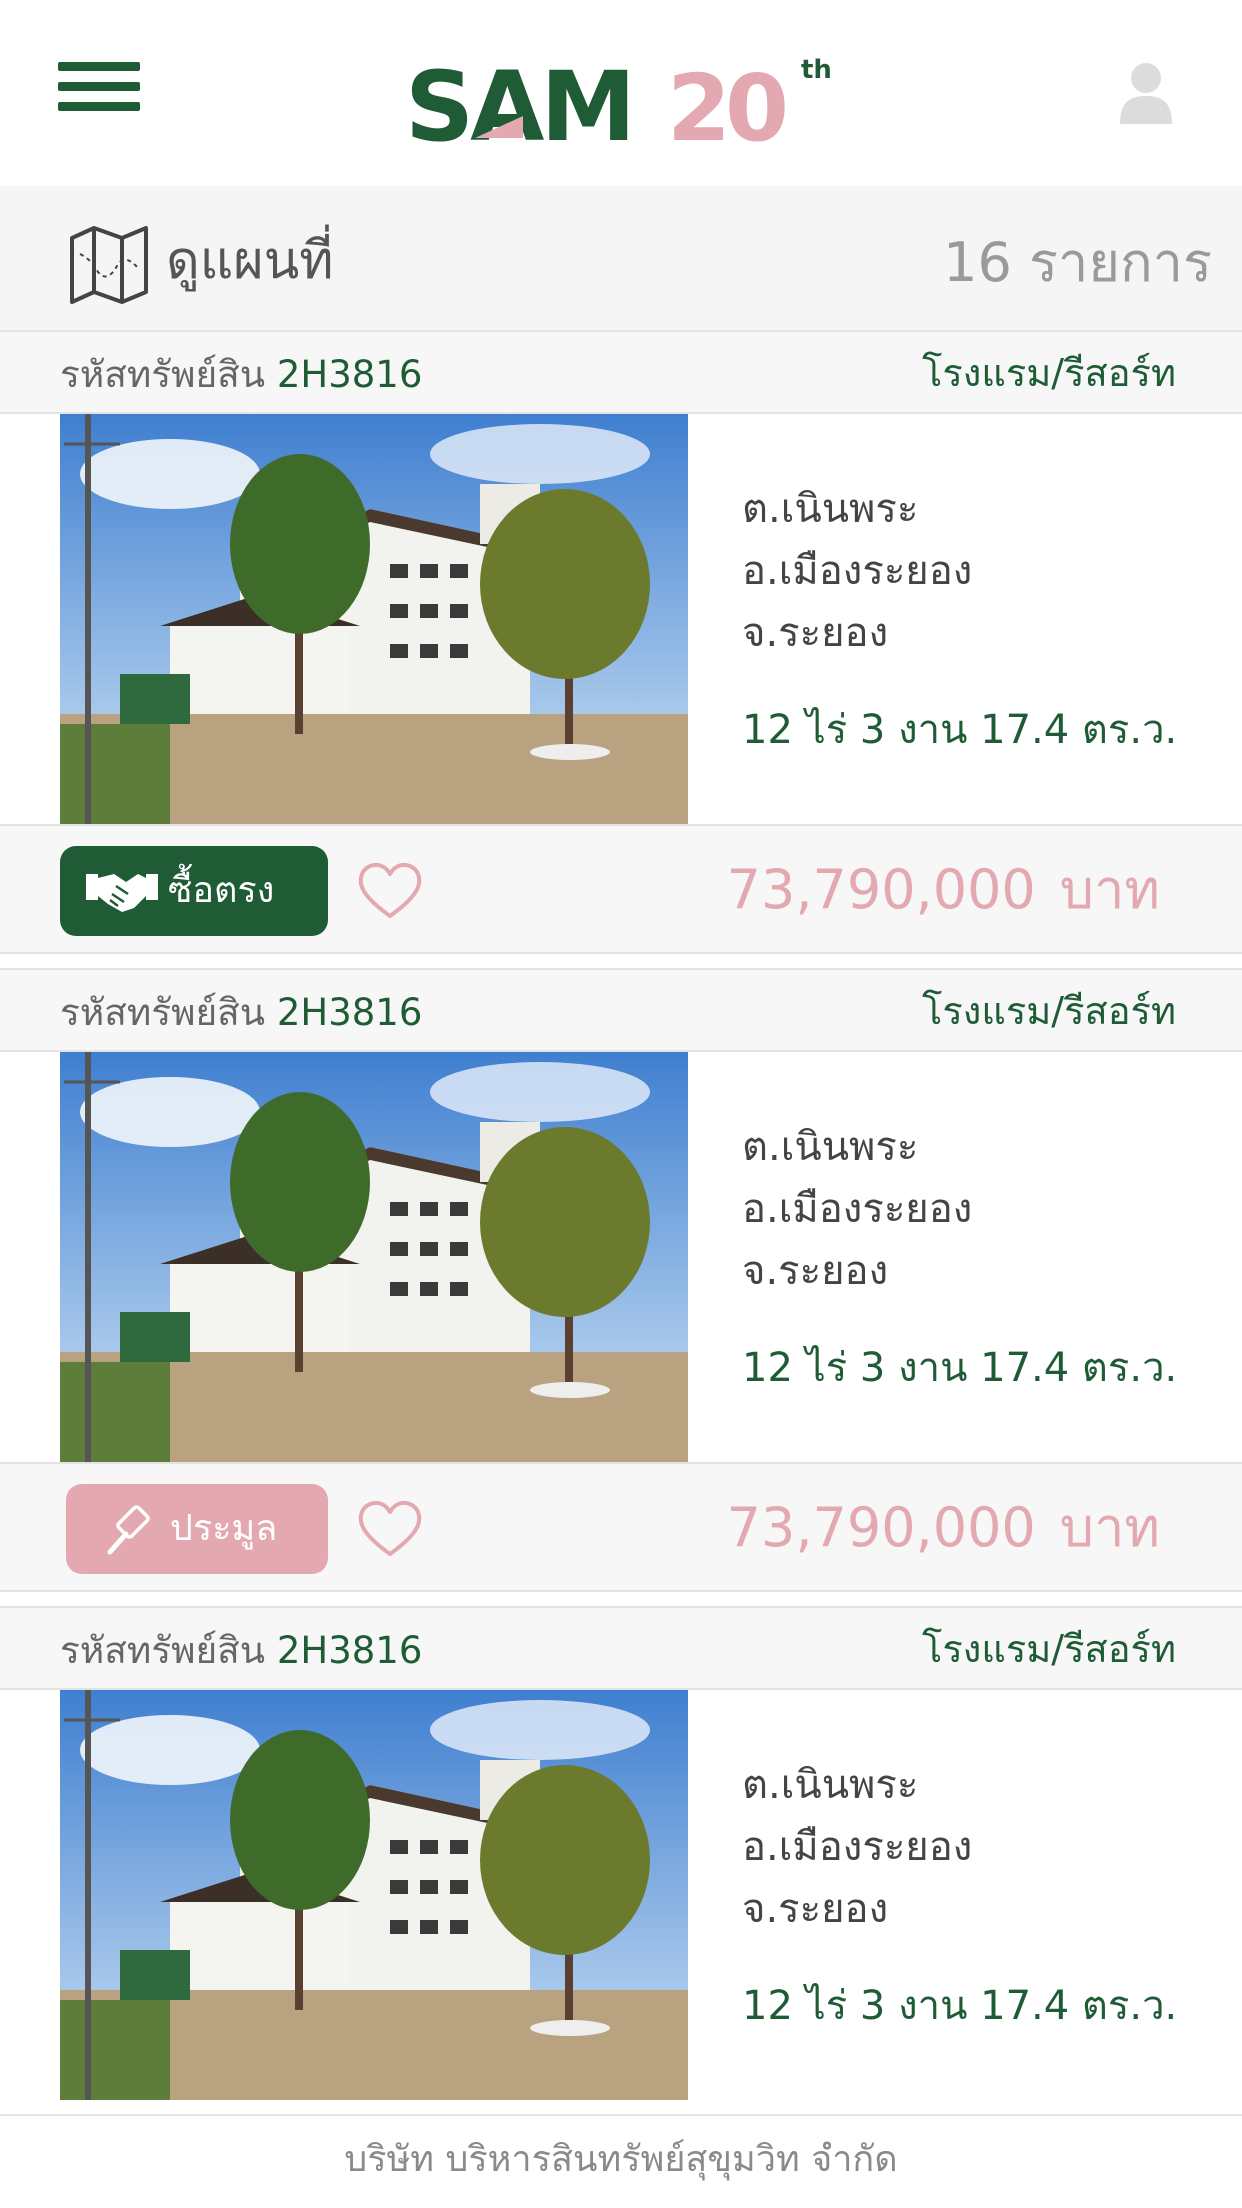 This screenshot has width=1242, height=2208. Describe the element at coordinates (224, 1528) in the screenshot. I see `auction-label: ประมูล` at that location.